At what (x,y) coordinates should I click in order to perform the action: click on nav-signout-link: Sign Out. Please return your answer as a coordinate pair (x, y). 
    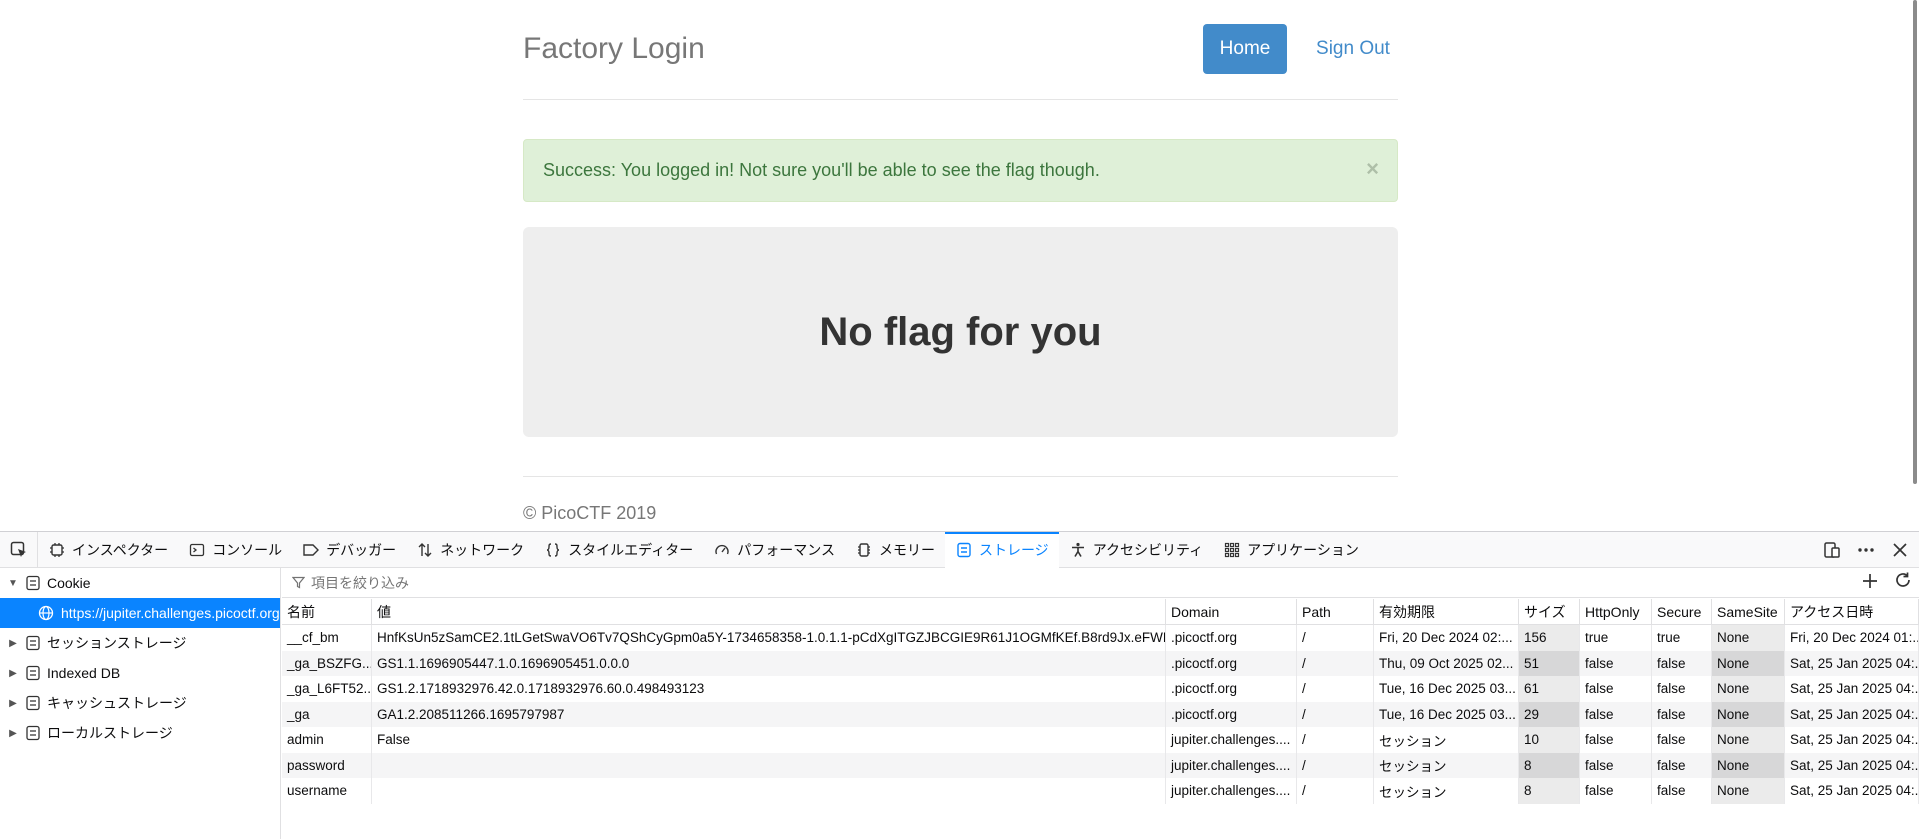
    Looking at the image, I should click on (1353, 49).